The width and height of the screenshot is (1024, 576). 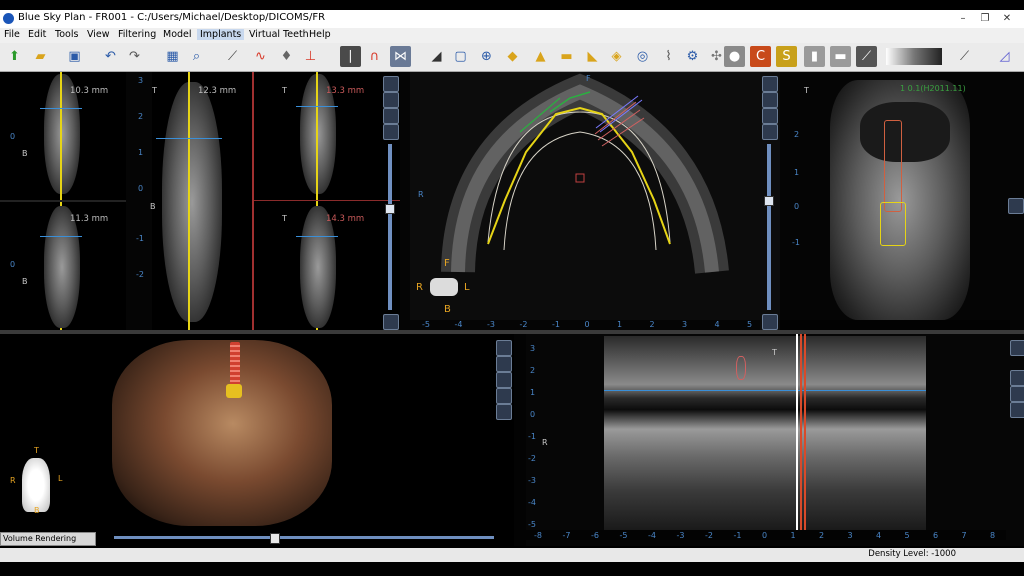 What do you see at coordinates (172, 56) in the screenshot?
I see `panorama-icon: ▦` at bounding box center [172, 56].